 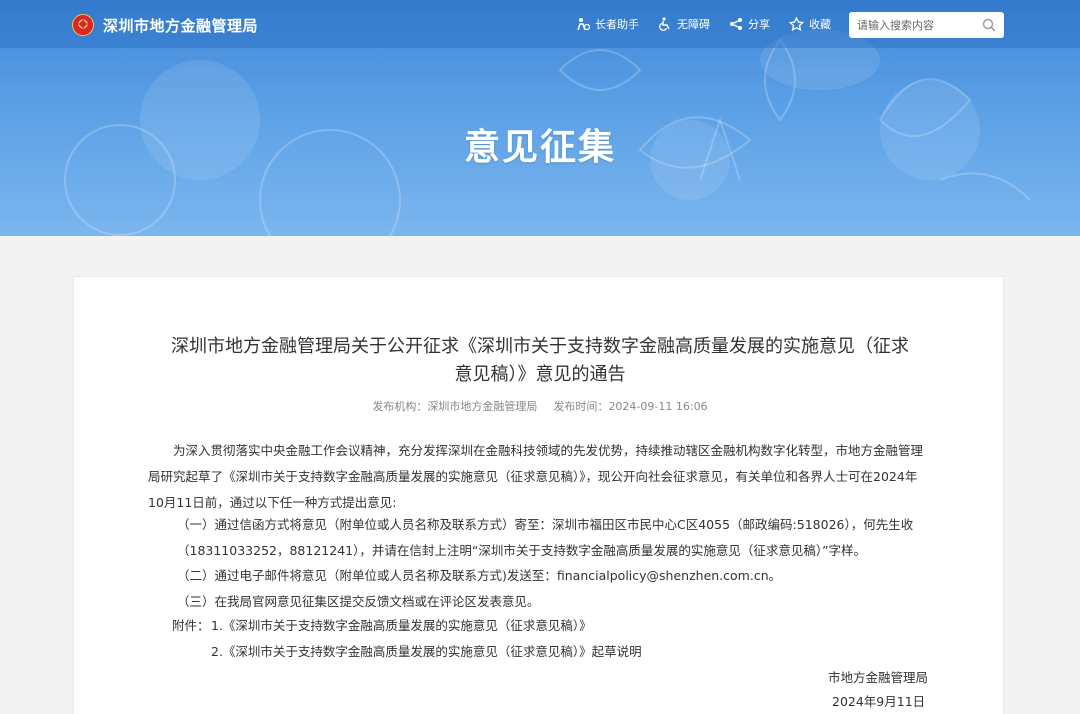 I want to click on attachment-link-1: 1.《深圳市关于支持数字金融高质量发展的实施意见（征求意见稿）》, so click(x=401, y=626).